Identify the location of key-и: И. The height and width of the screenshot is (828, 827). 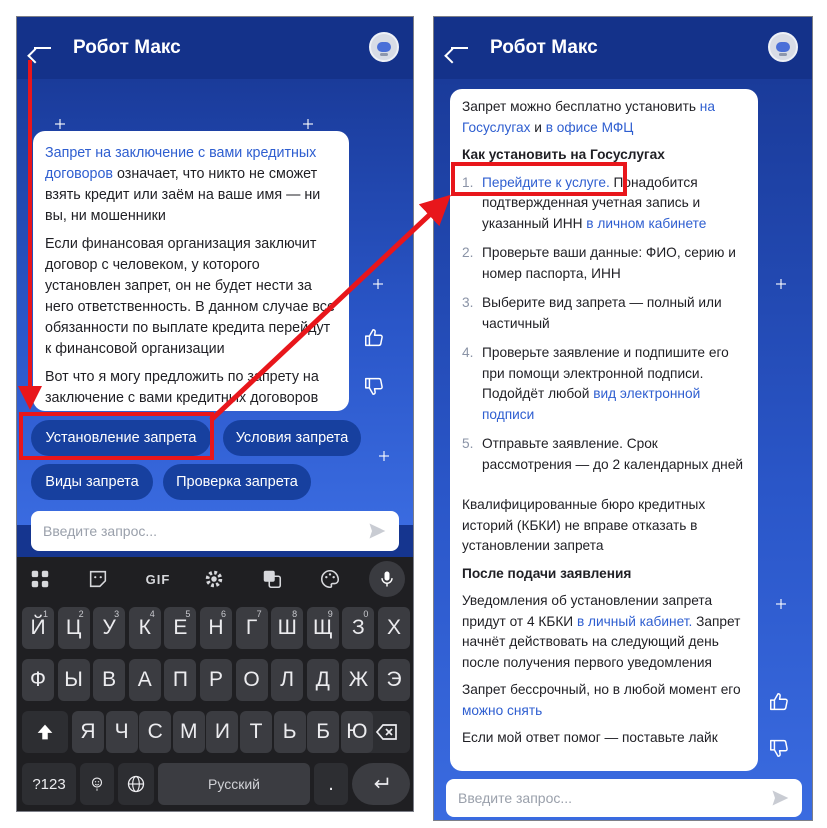
(222, 732).